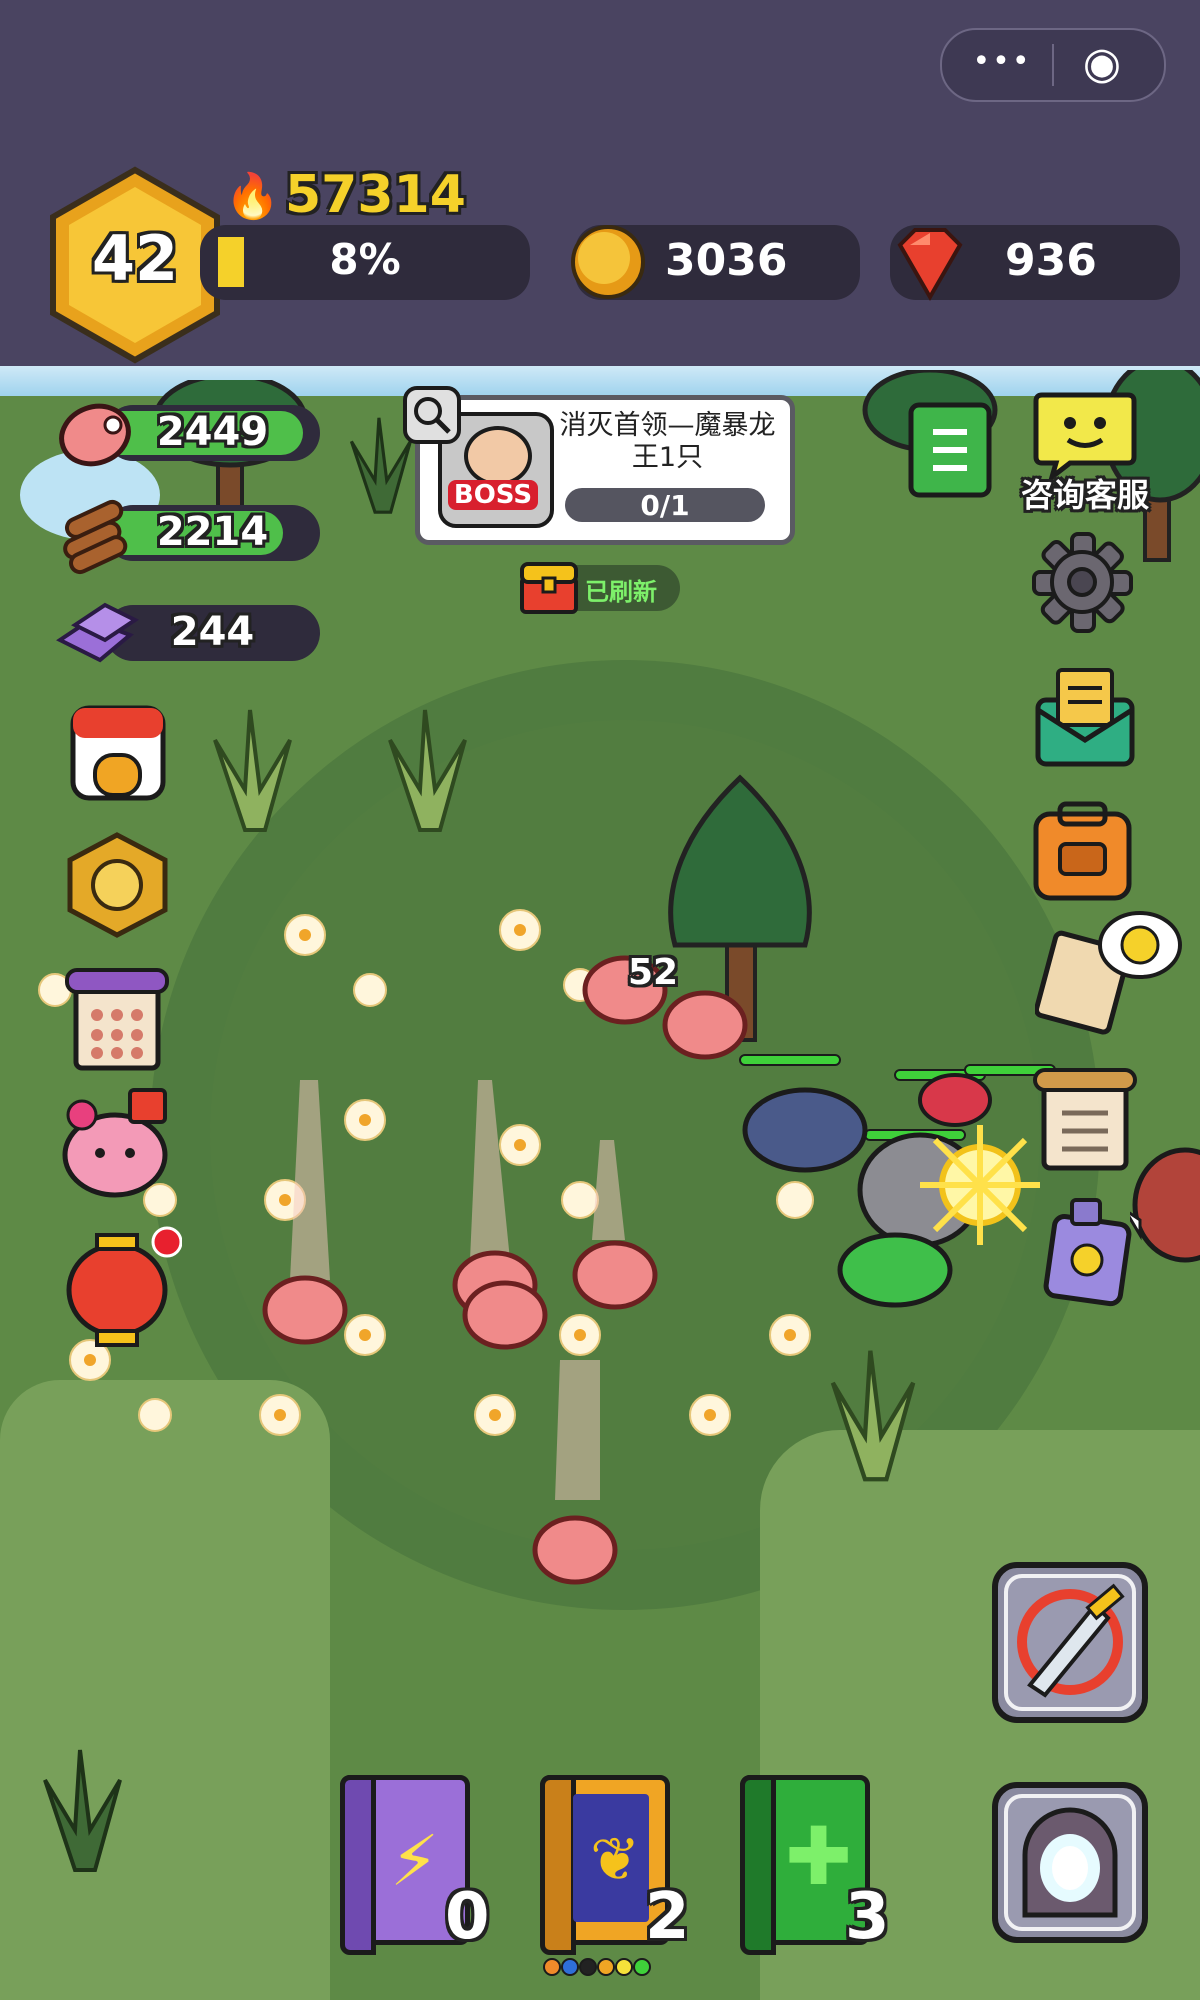 The image size is (1200, 2000). What do you see at coordinates (819, 1856) in the screenshot?
I see `heal-cross-icon: ✚` at bounding box center [819, 1856].